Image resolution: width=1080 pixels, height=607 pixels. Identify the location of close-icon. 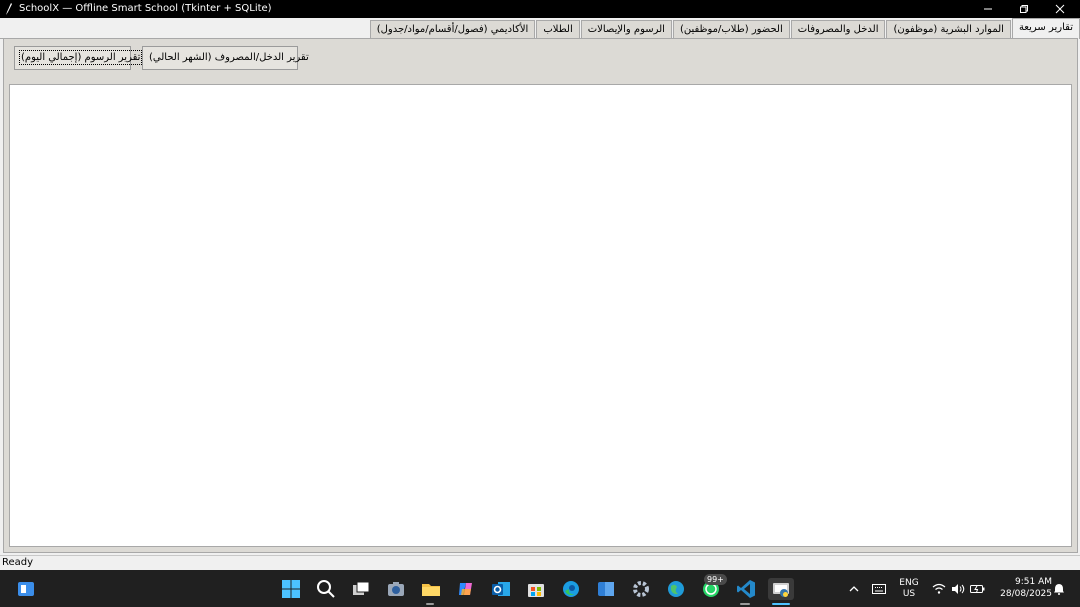
(1060, 9).